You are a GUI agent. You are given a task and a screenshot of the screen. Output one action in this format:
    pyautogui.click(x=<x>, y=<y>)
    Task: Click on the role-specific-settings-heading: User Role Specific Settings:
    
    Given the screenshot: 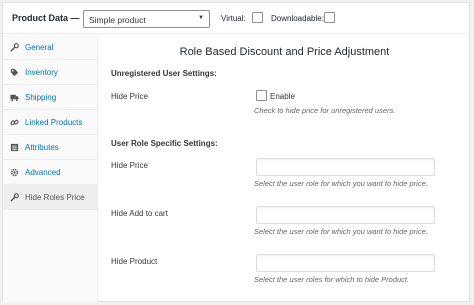 What is the action you would take?
    pyautogui.click(x=164, y=143)
    